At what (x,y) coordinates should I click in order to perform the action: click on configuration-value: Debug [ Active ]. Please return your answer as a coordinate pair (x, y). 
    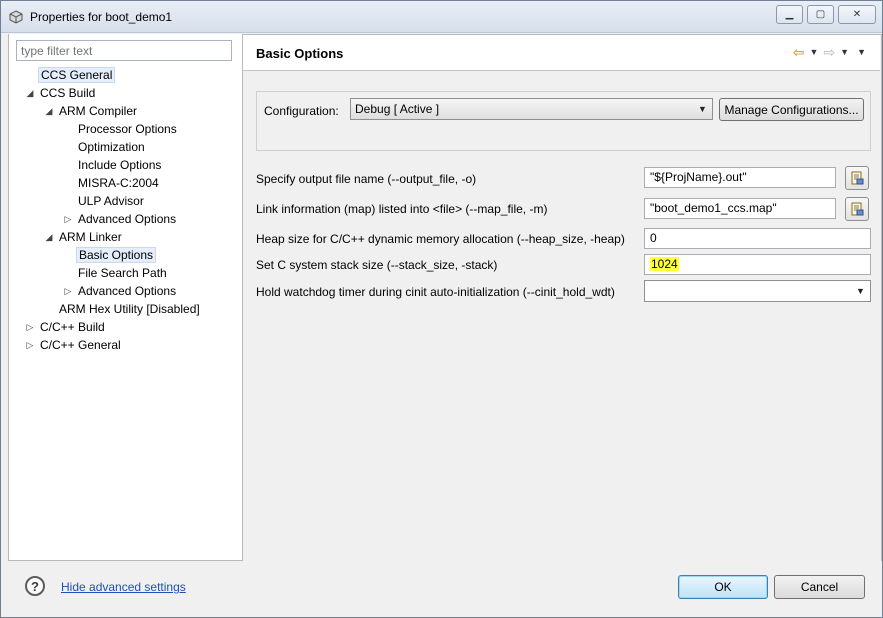
    Looking at the image, I should click on (397, 109).